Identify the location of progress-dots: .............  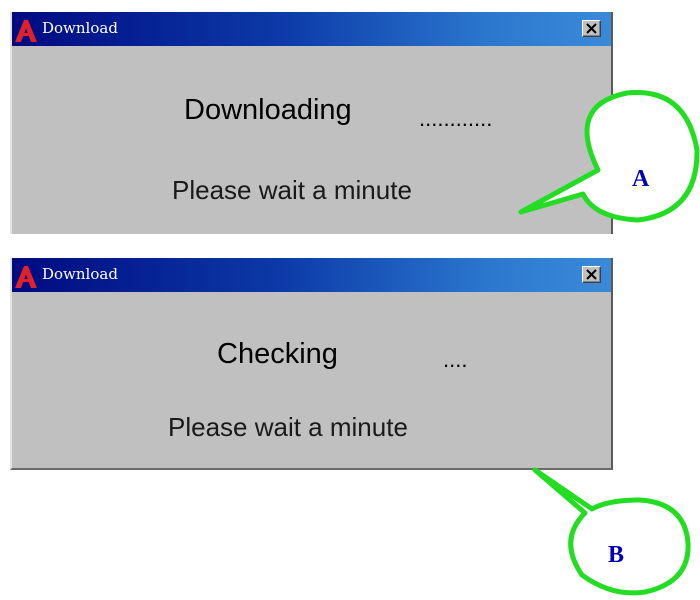
(456, 118).